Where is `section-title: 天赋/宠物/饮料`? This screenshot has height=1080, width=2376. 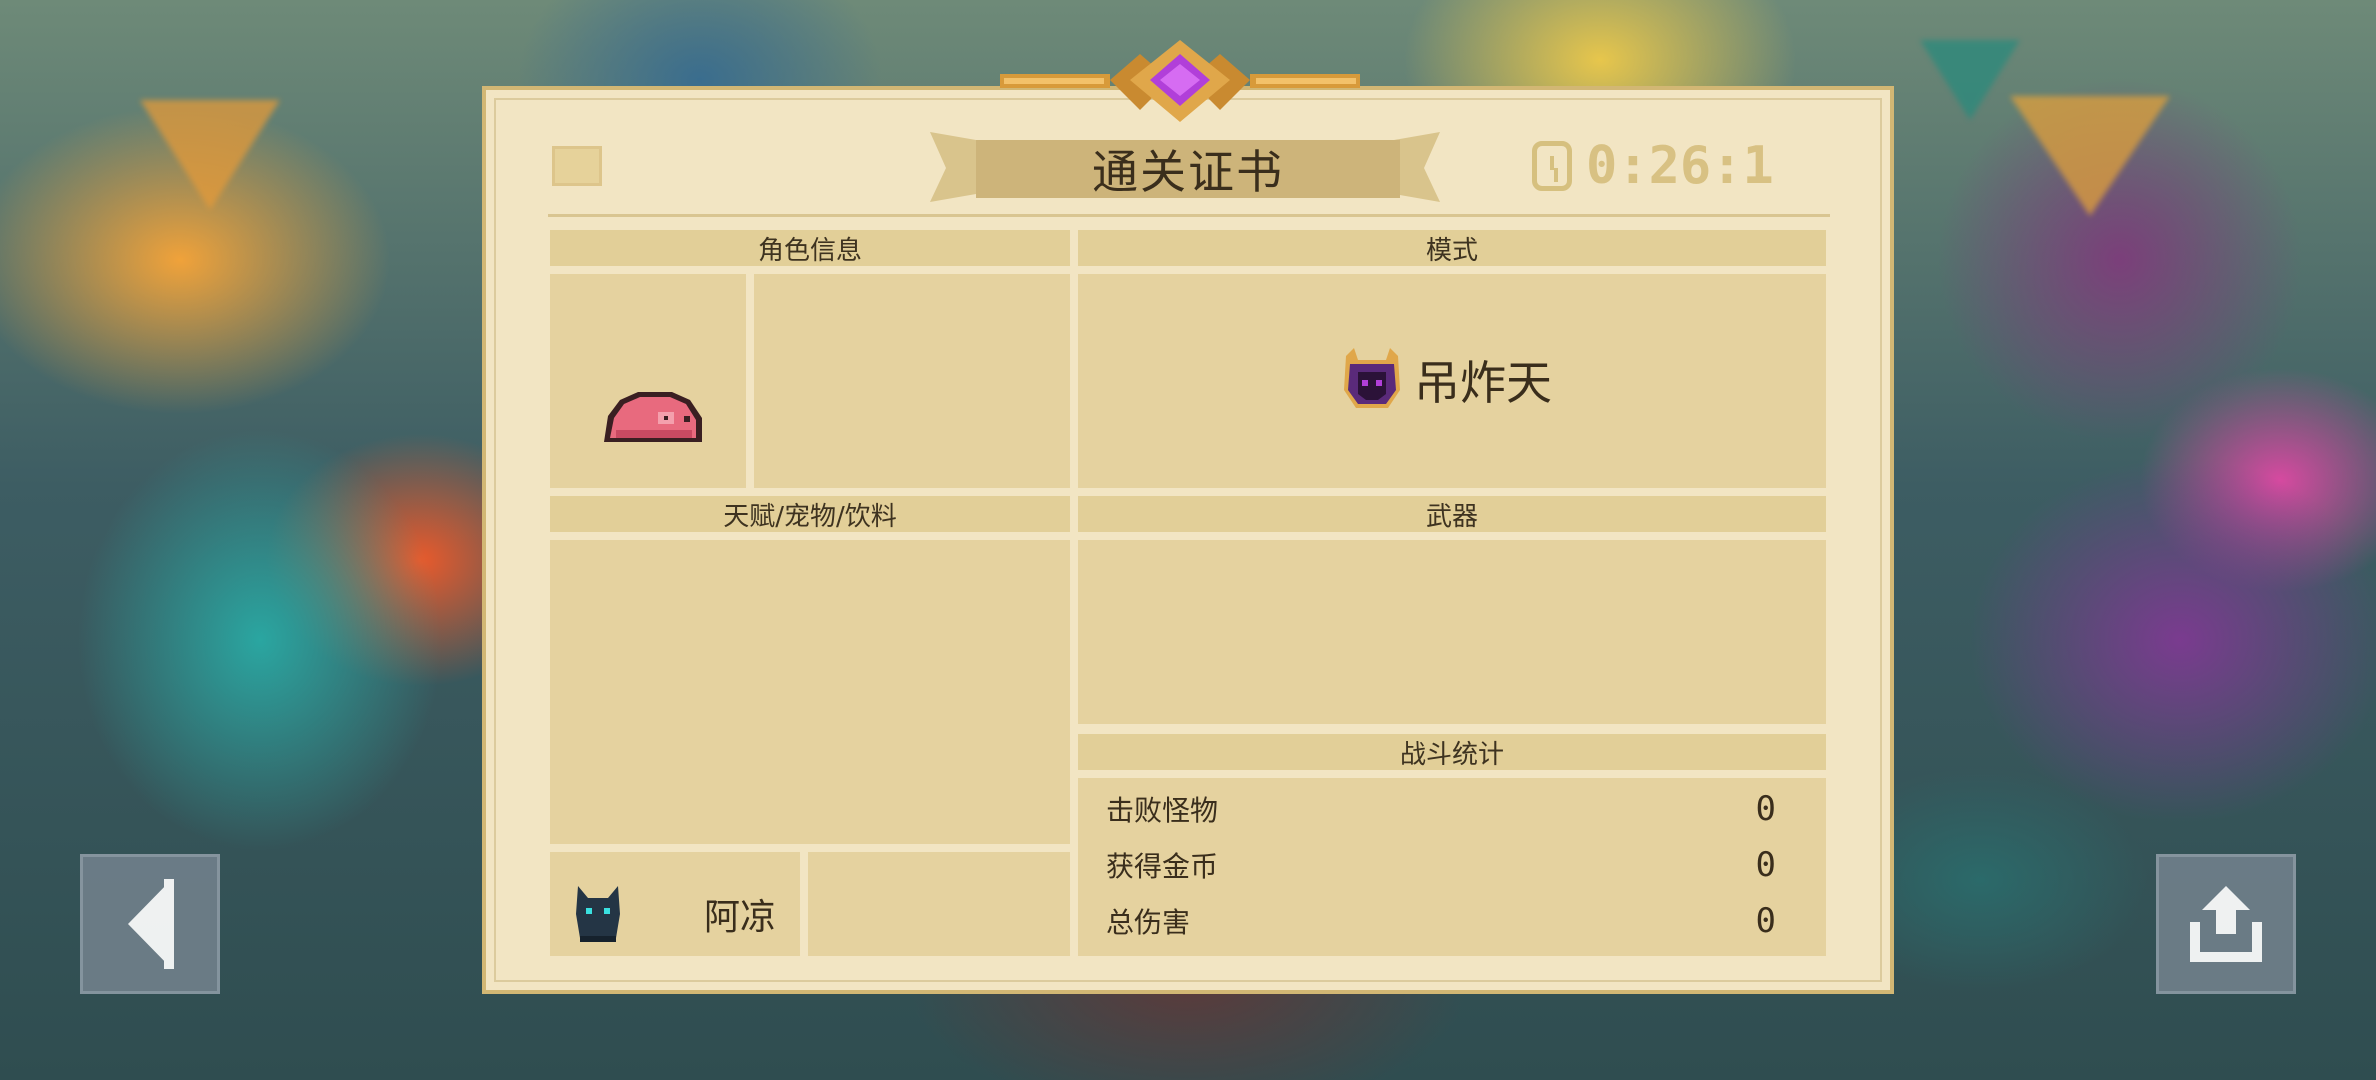
section-title: 天赋/宠物/饮料 is located at coordinates (810, 516).